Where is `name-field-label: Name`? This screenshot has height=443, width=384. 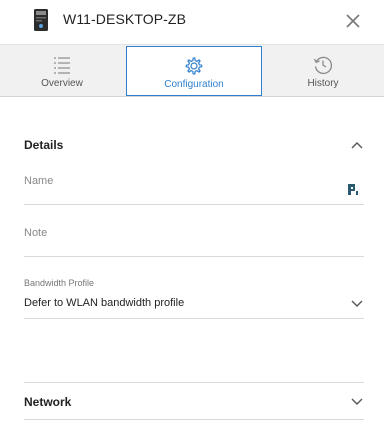 name-field-label: Name is located at coordinates (39, 181).